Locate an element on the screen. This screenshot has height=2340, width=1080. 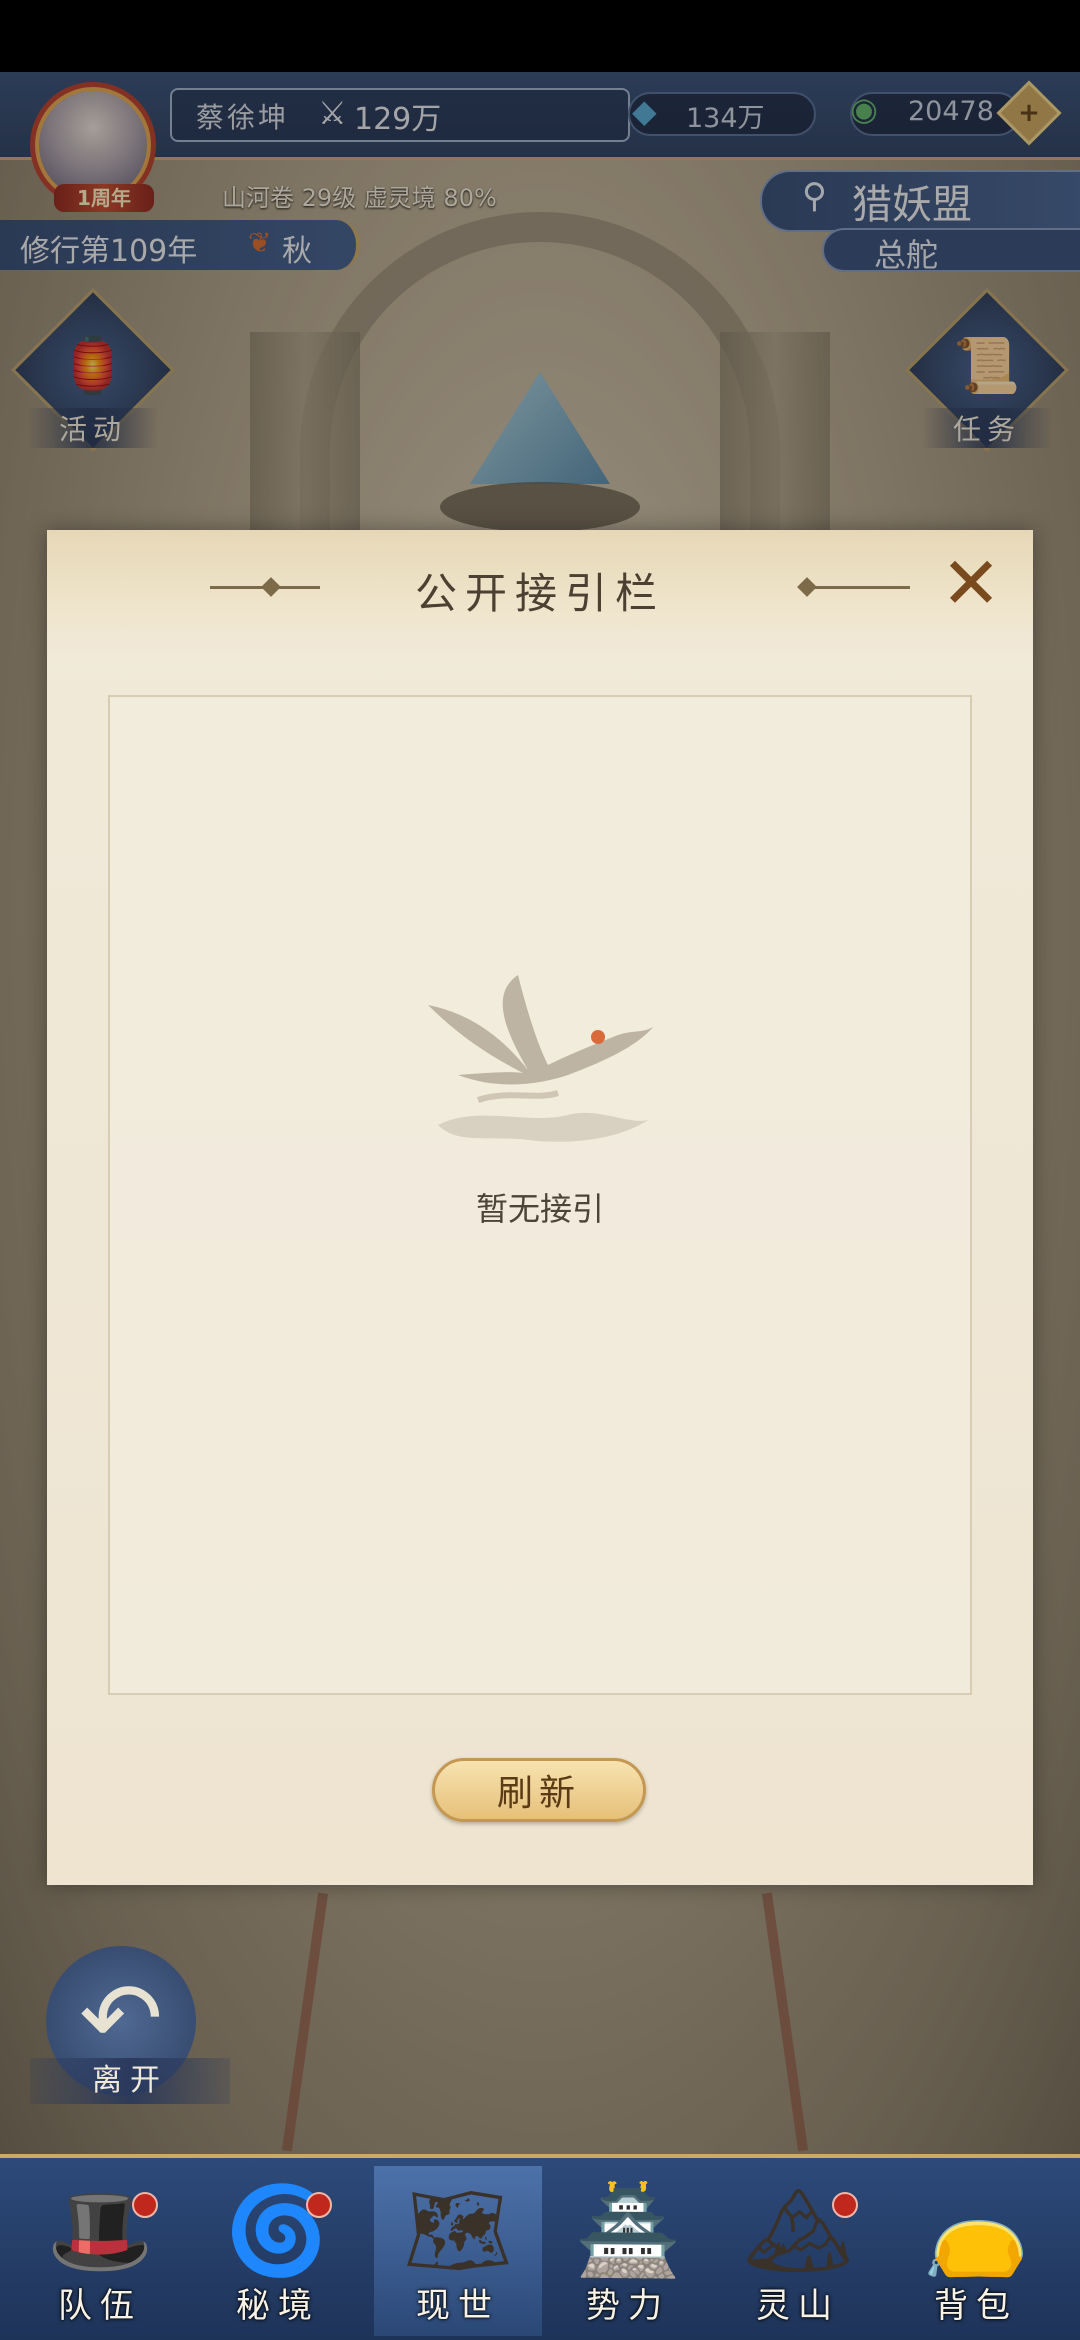
nav-party: 🎩 队伍 is located at coordinates (100, 2251).